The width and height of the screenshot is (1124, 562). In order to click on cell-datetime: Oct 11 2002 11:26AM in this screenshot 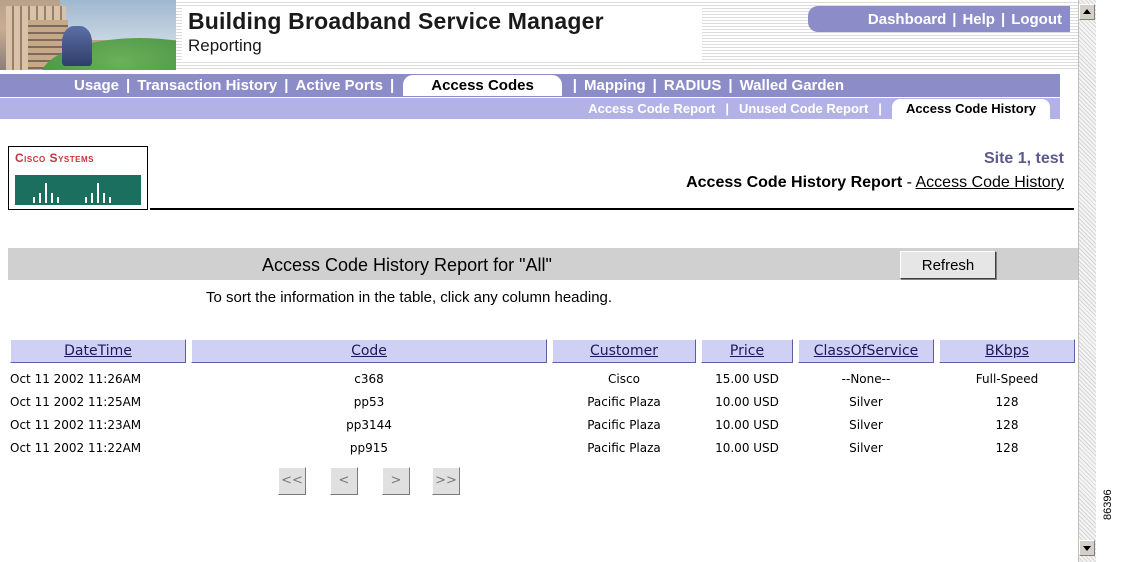, I will do `click(76, 379)`.